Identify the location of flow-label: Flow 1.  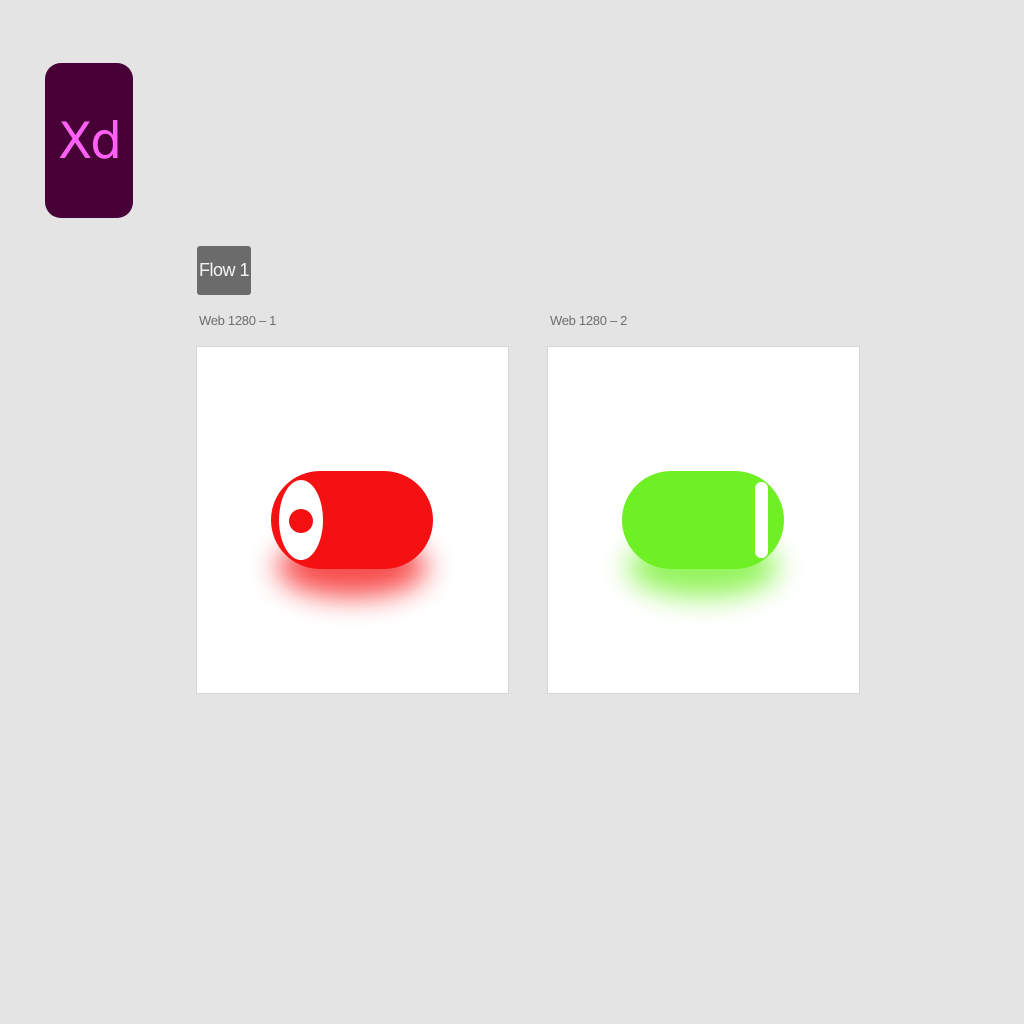
(224, 270).